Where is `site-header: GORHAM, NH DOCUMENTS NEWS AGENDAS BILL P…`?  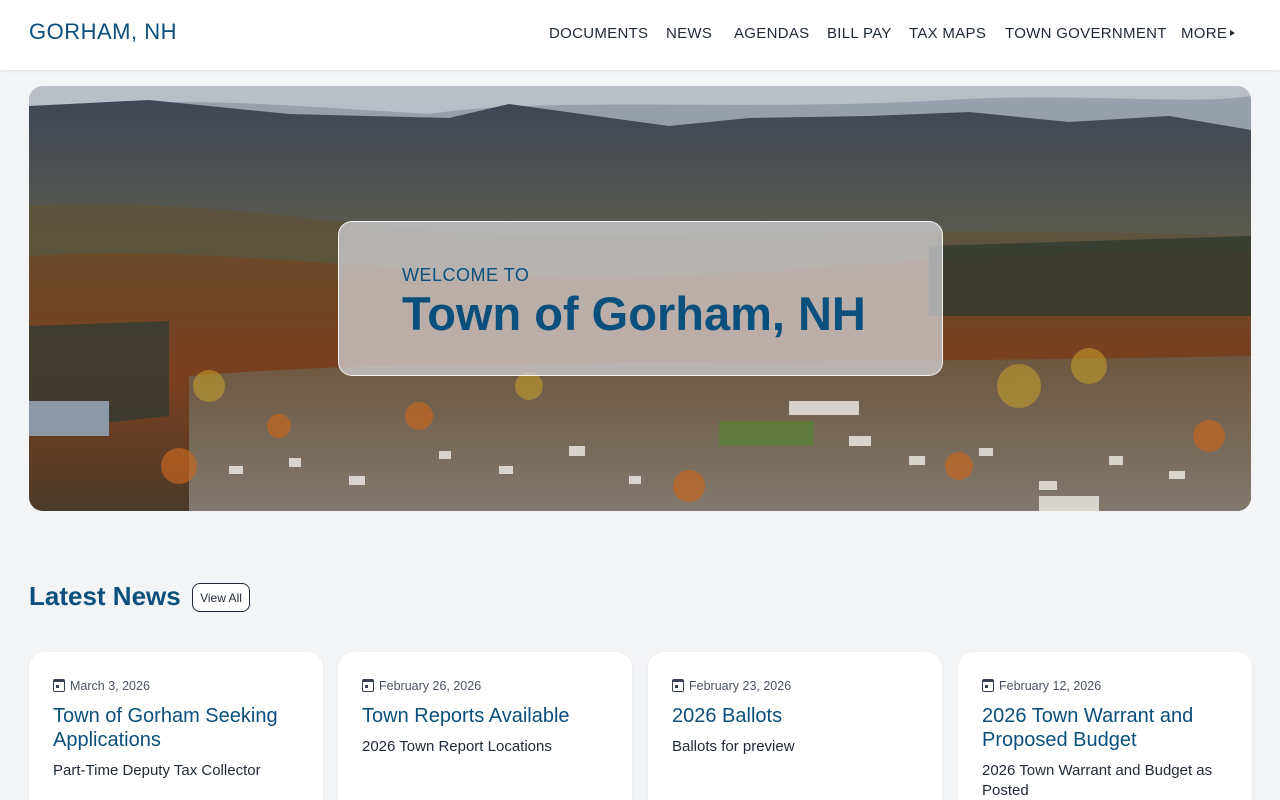 site-header: GORHAM, NH DOCUMENTS NEWS AGENDAS BILL P… is located at coordinates (640, 35).